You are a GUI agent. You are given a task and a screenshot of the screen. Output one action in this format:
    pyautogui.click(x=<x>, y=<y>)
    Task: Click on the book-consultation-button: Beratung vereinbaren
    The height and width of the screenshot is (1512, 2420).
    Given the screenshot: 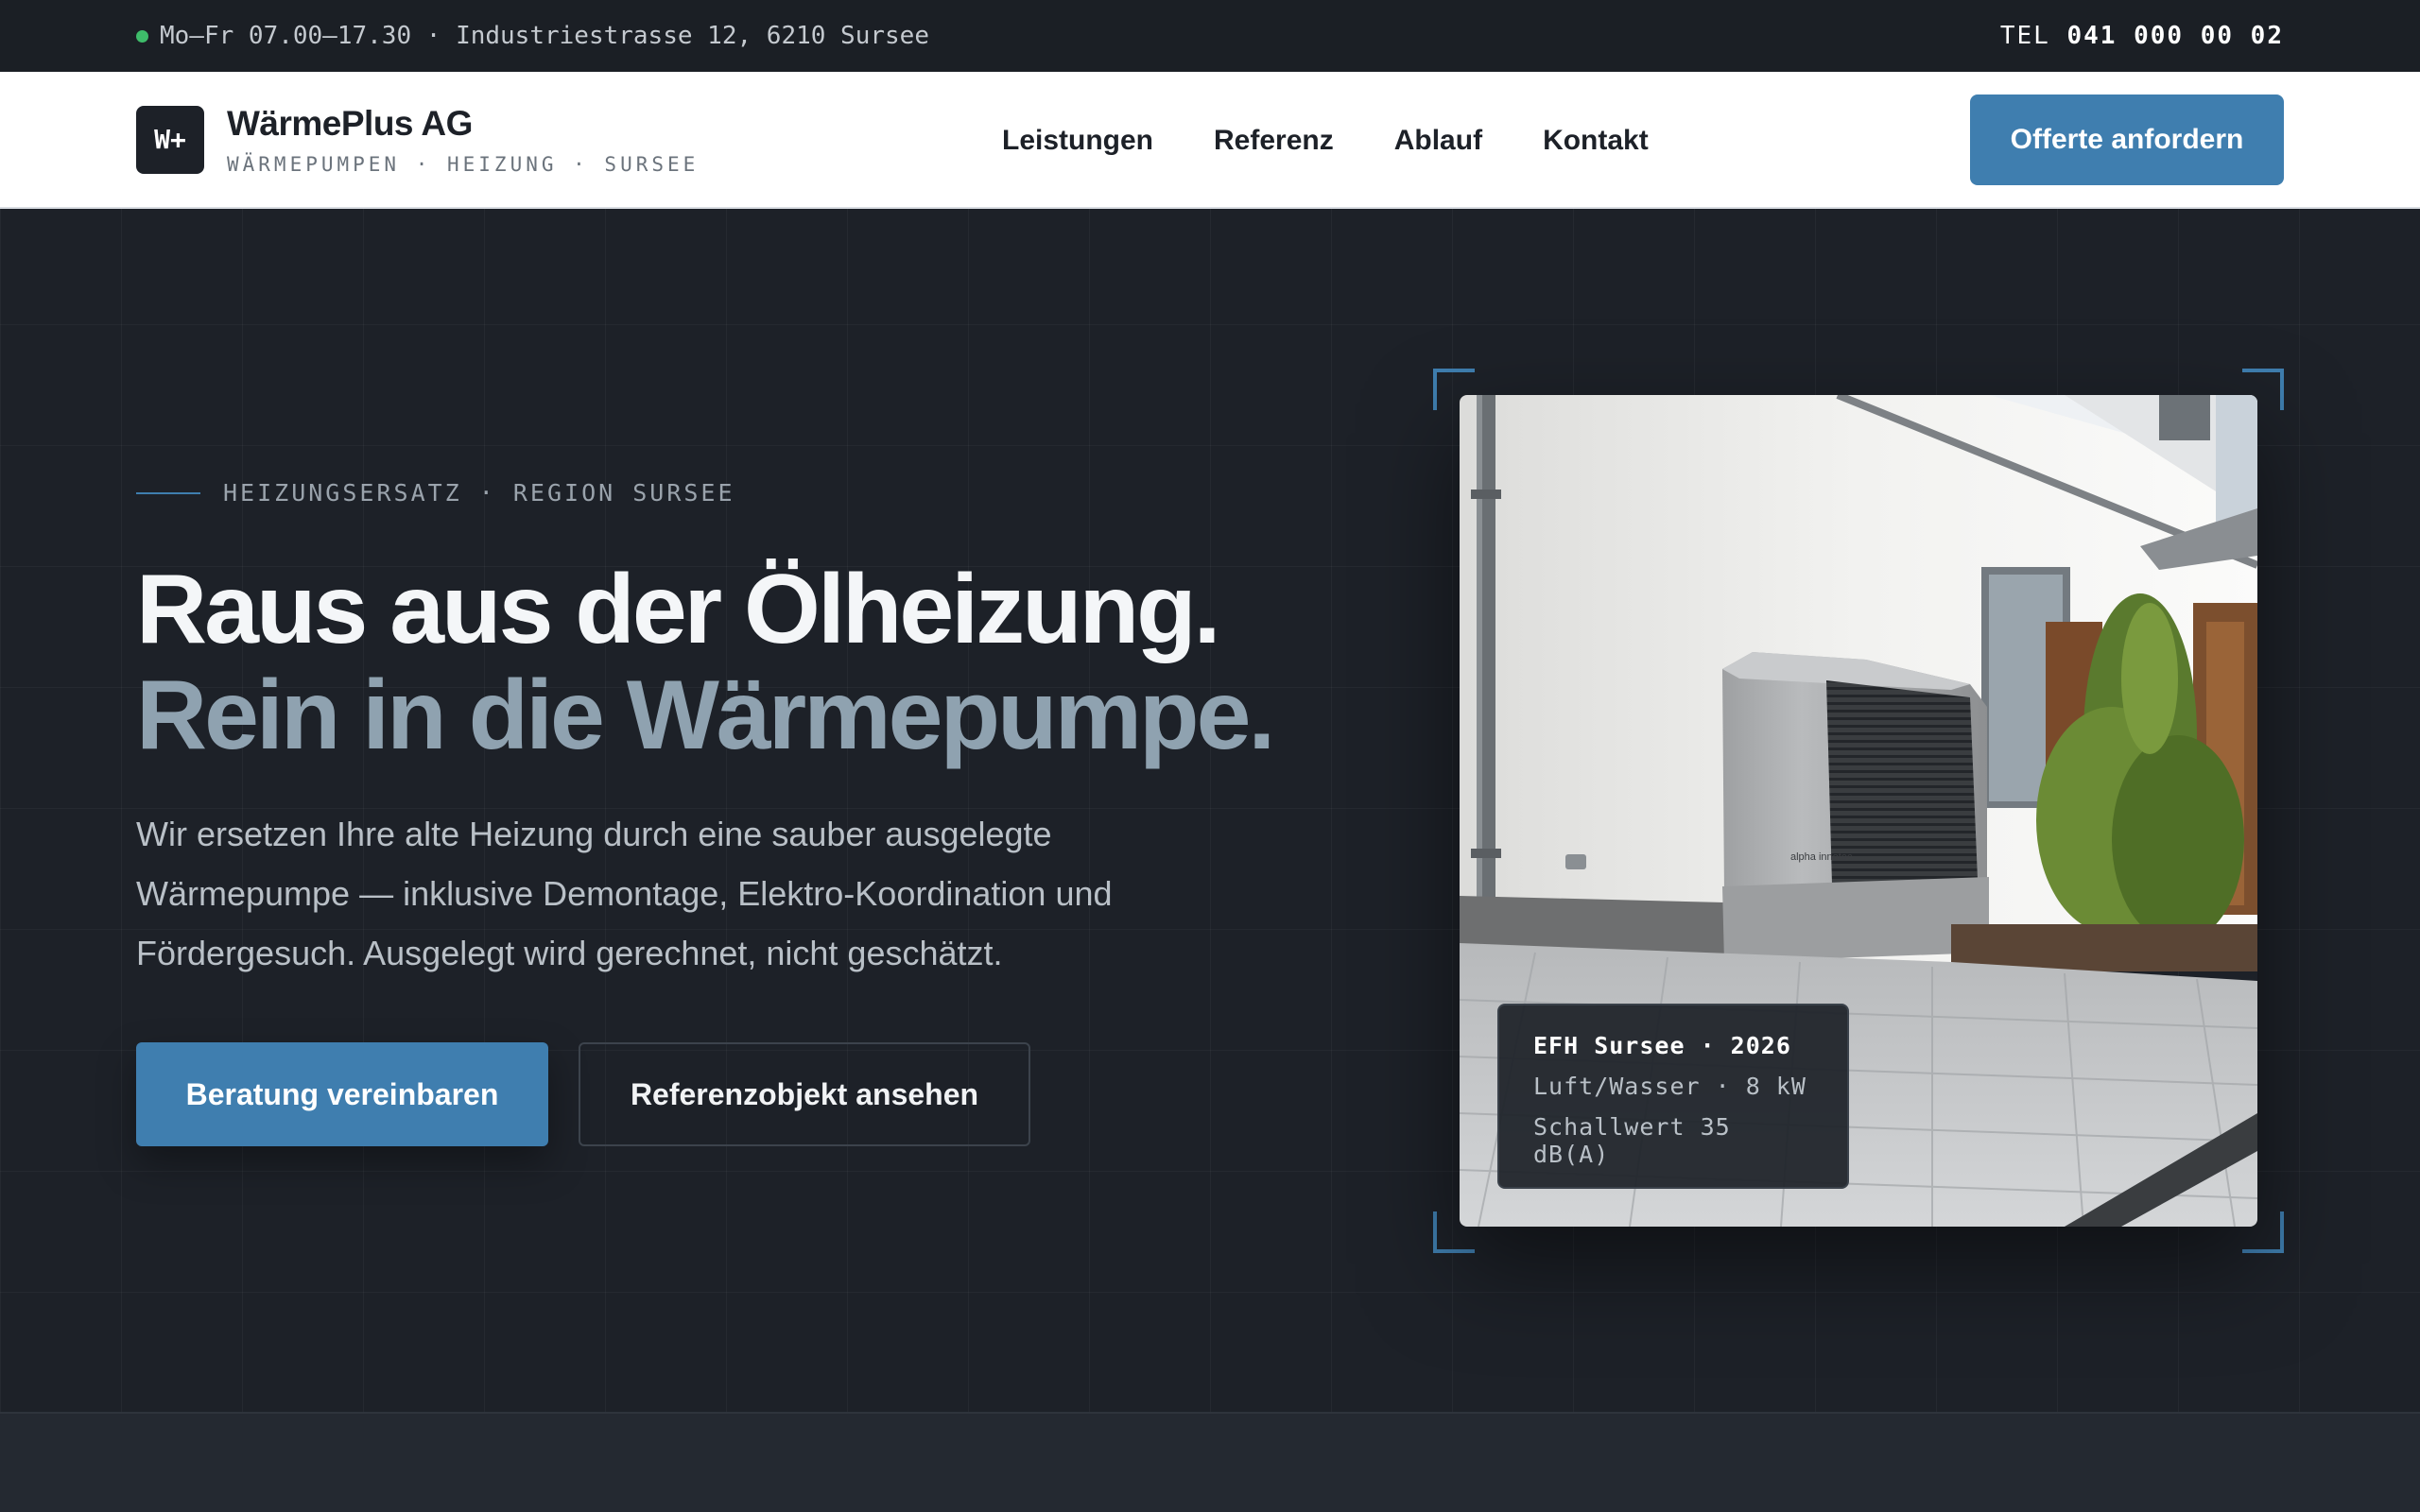 What is the action you would take?
    pyautogui.click(x=342, y=1094)
    